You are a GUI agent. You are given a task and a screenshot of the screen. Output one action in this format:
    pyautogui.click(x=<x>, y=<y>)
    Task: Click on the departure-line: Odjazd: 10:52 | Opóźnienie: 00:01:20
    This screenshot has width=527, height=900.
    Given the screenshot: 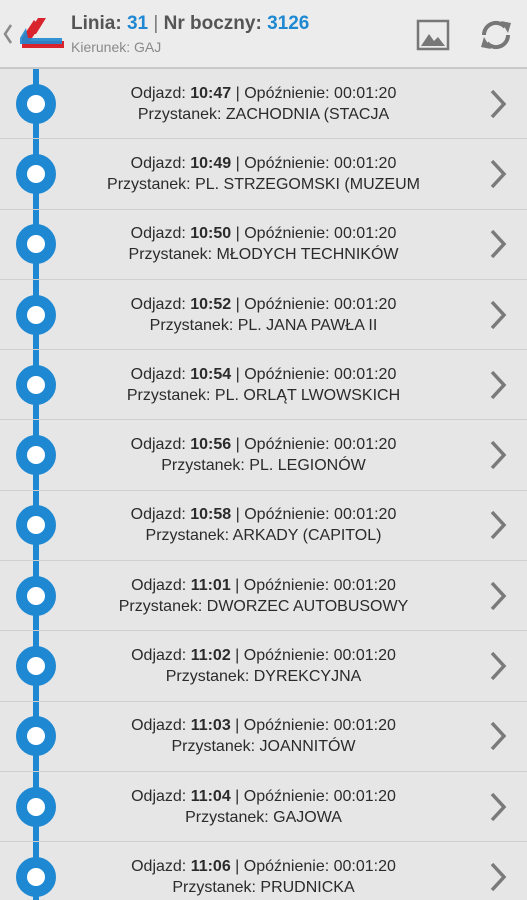 What is the action you would take?
    pyautogui.click(x=263, y=304)
    